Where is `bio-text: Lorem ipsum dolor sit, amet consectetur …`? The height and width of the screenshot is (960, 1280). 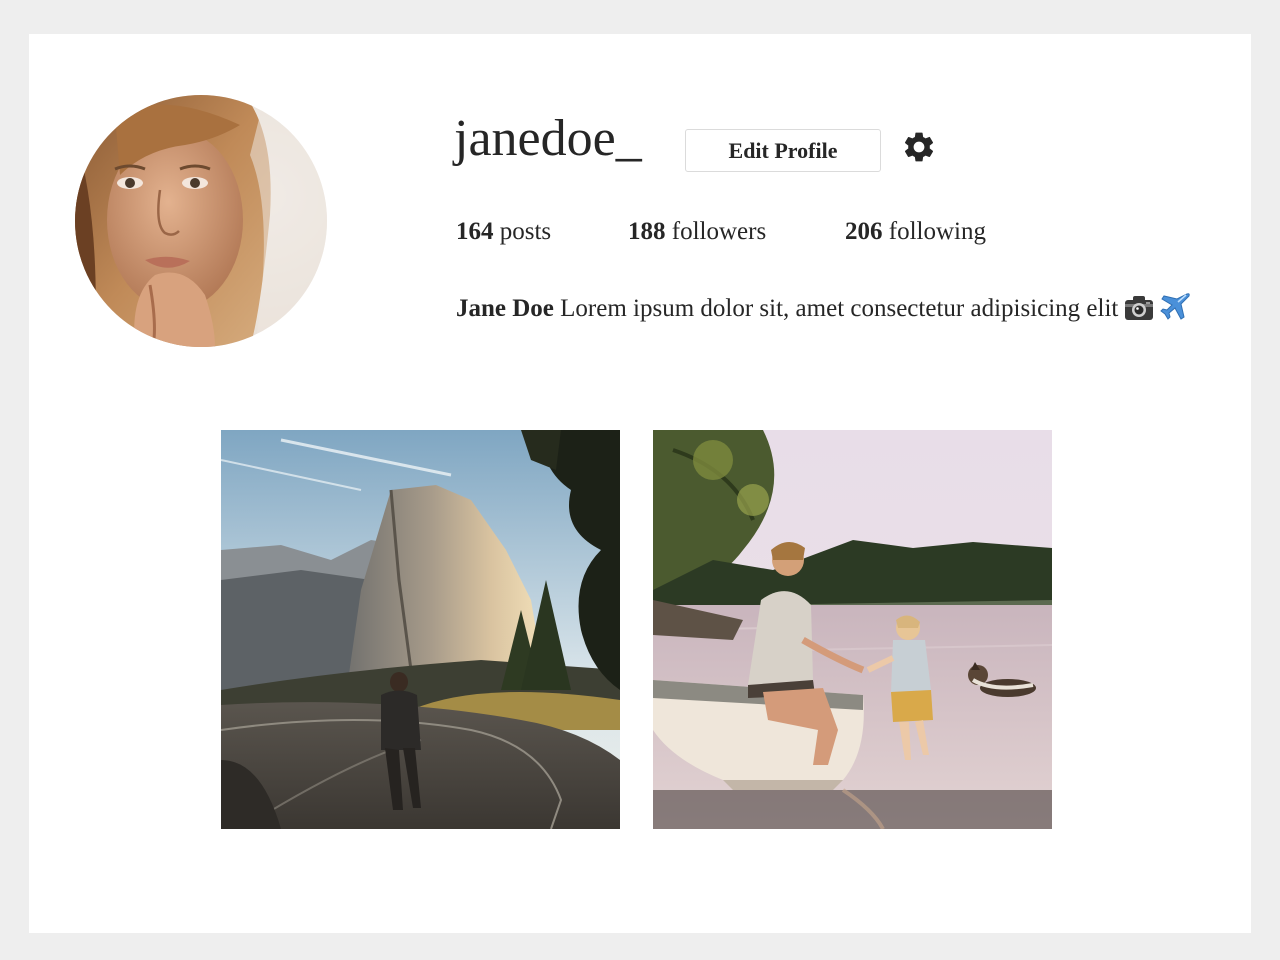
bio-text: Lorem ipsum dolor sit, amet consectetur … is located at coordinates (839, 308).